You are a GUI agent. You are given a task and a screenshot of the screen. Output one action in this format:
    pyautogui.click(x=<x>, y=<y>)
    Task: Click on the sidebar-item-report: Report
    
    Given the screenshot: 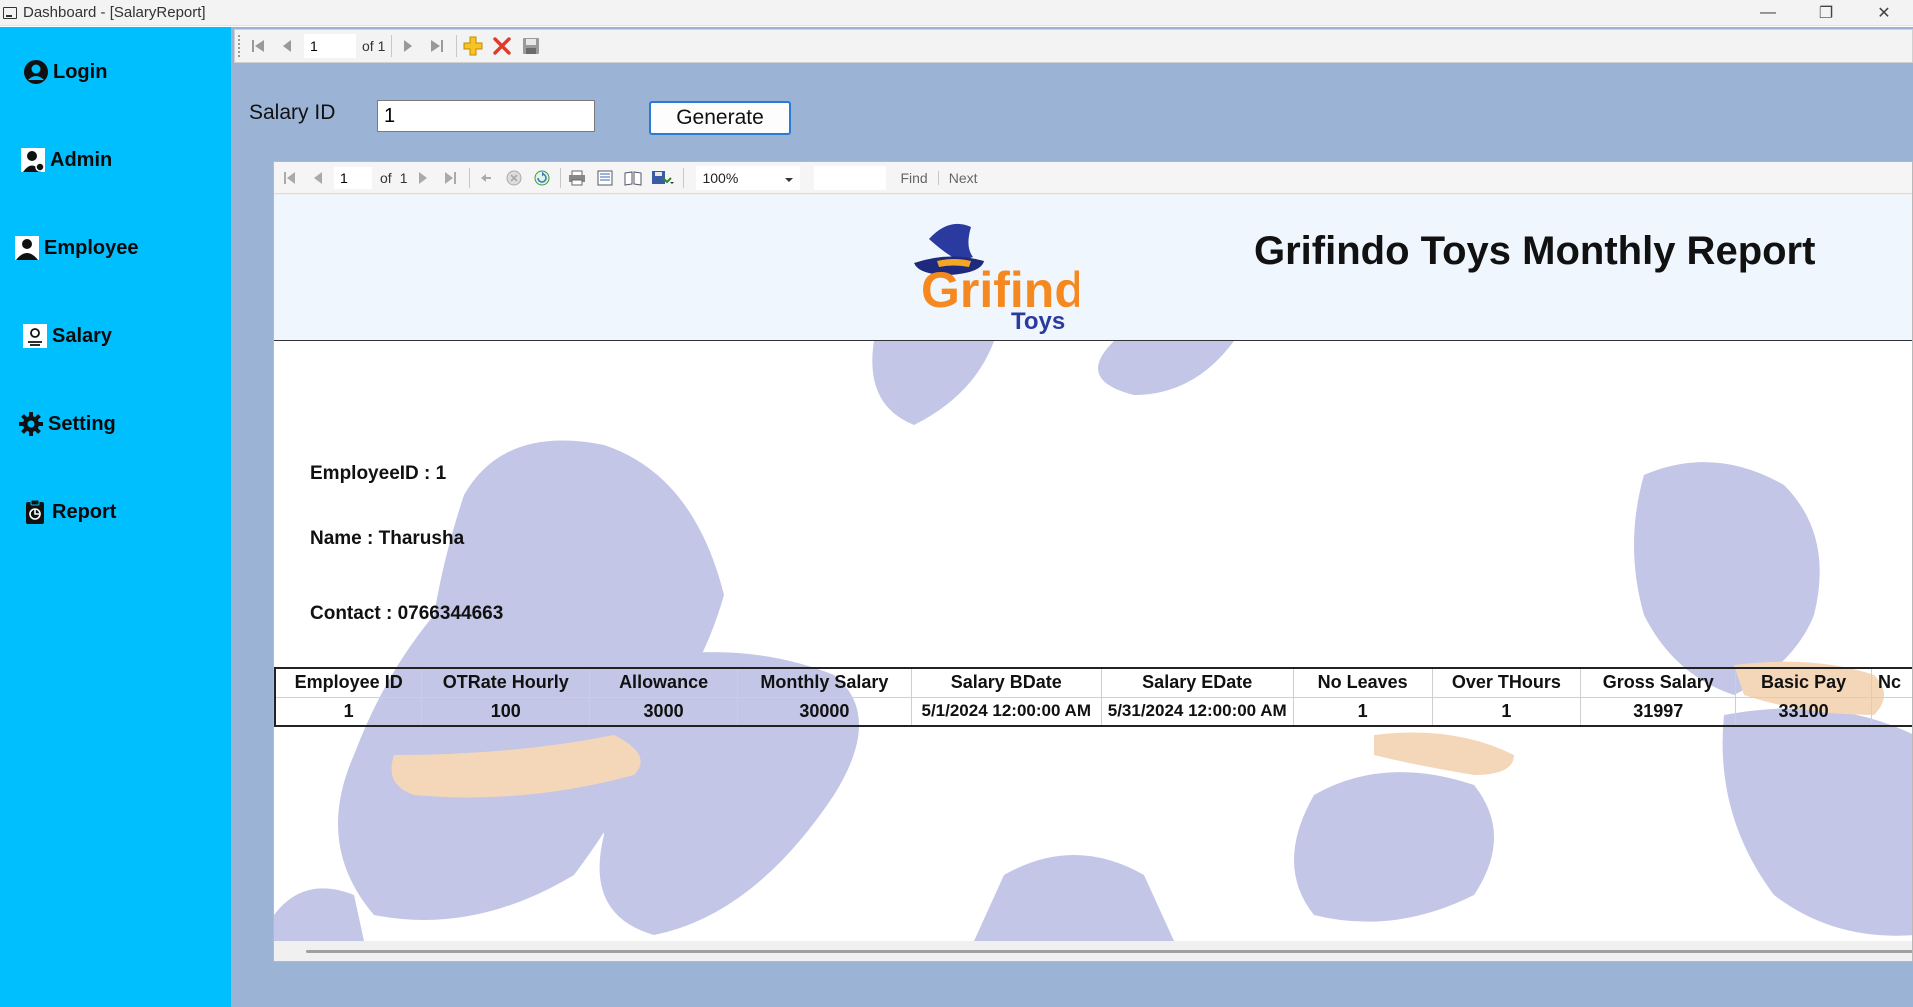 What is the action you would take?
    pyautogui.click(x=115, y=512)
    